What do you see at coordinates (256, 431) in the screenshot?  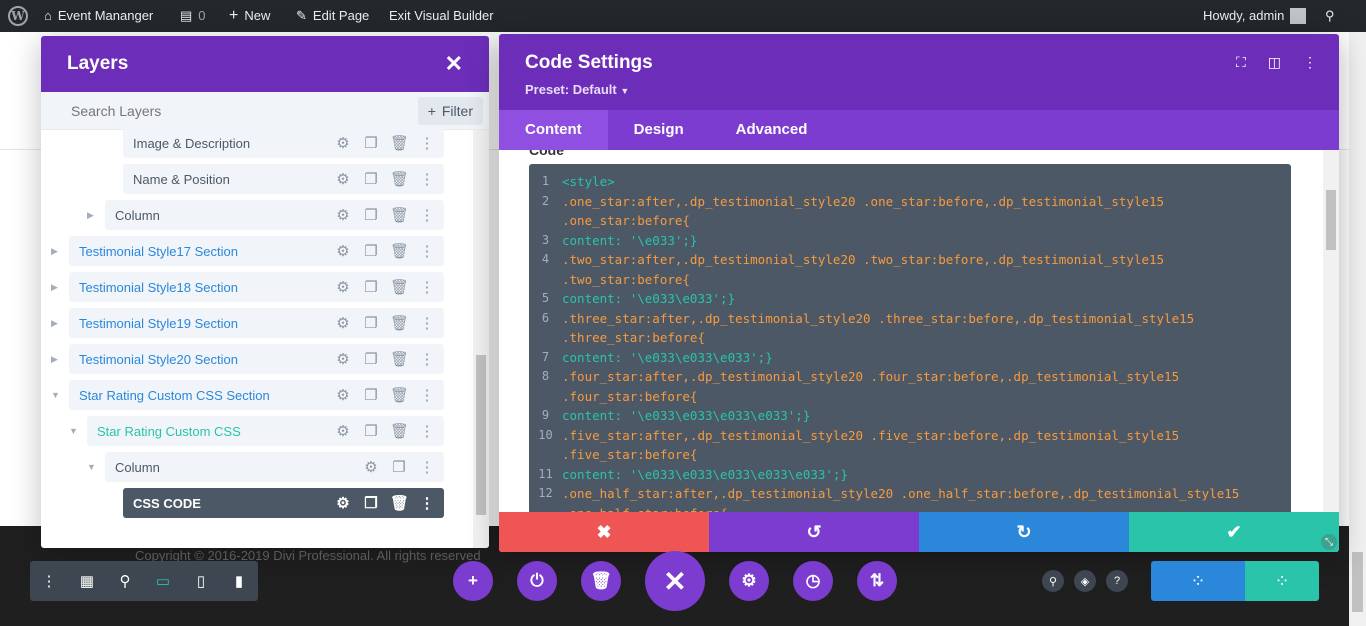 I see `layer-star-rating-row: ▼ Star Rating Custom CSS ⚙ ❐ 🗑 ⋮` at bounding box center [256, 431].